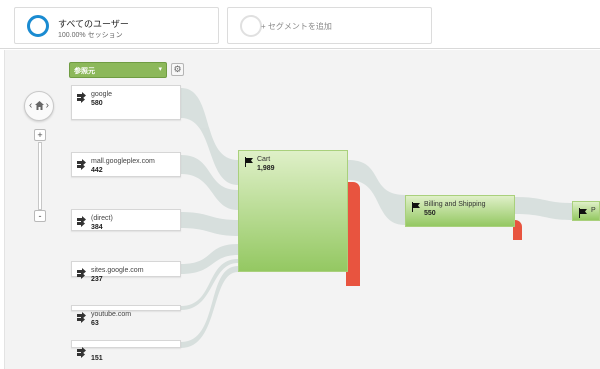 The image size is (600, 369). I want to click on source-value: 237, so click(97, 279).